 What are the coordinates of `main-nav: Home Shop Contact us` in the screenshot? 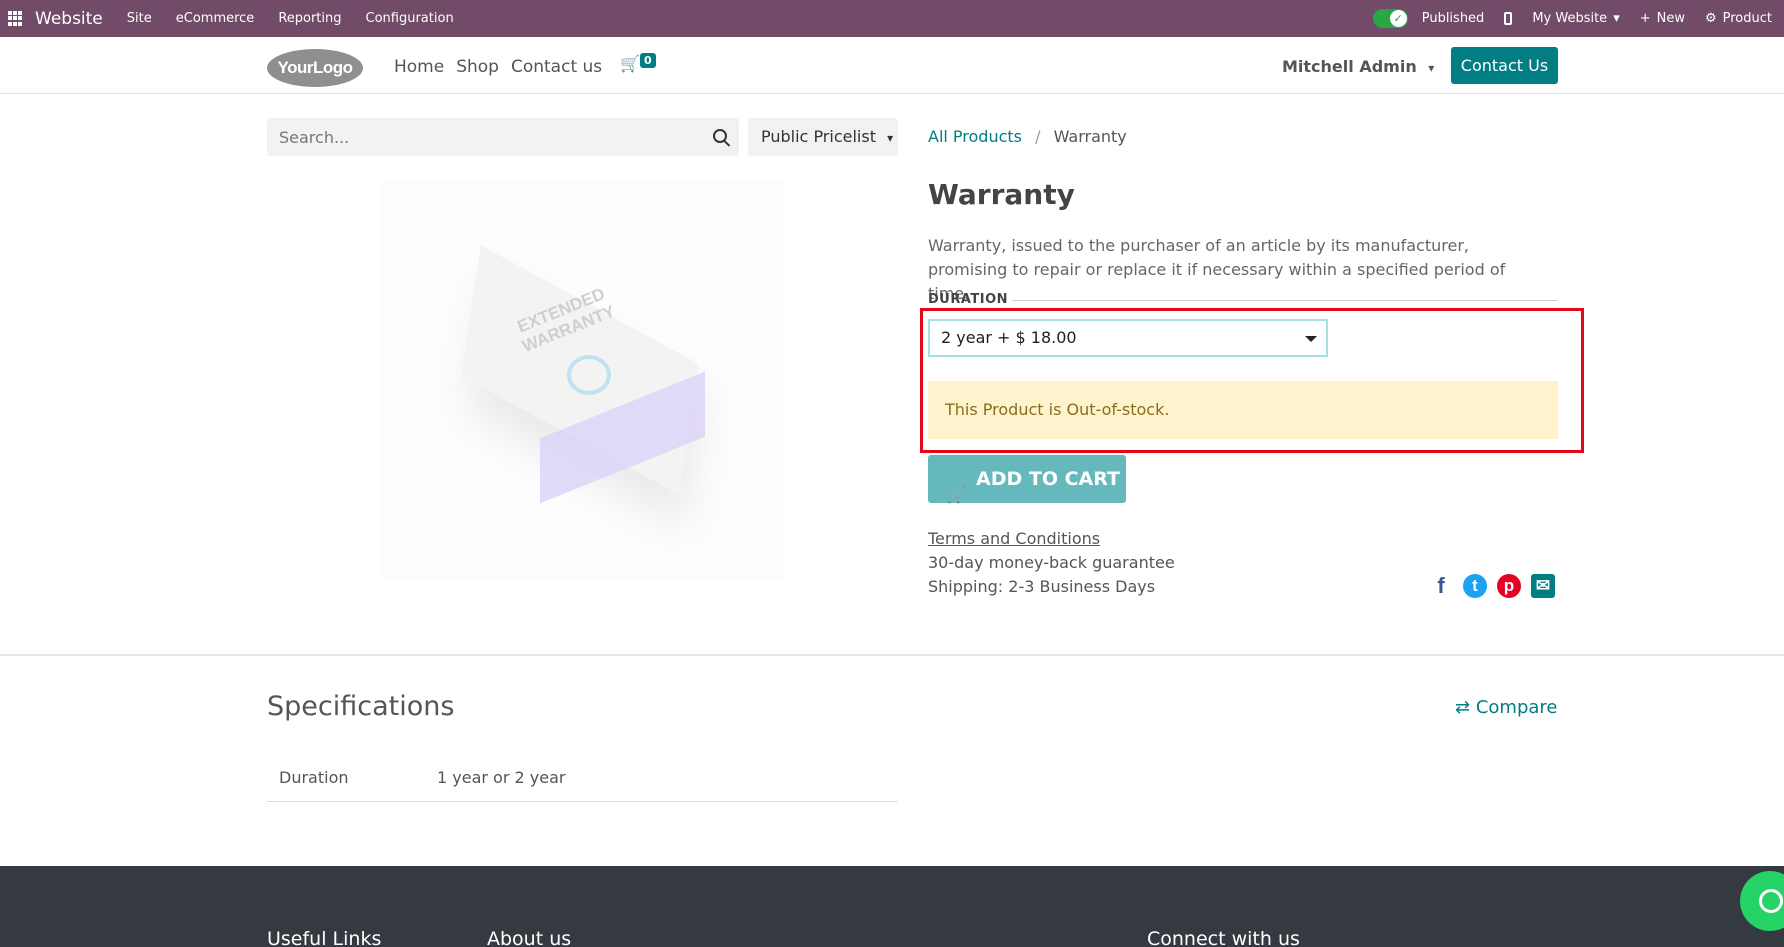 It's located at (498, 67).